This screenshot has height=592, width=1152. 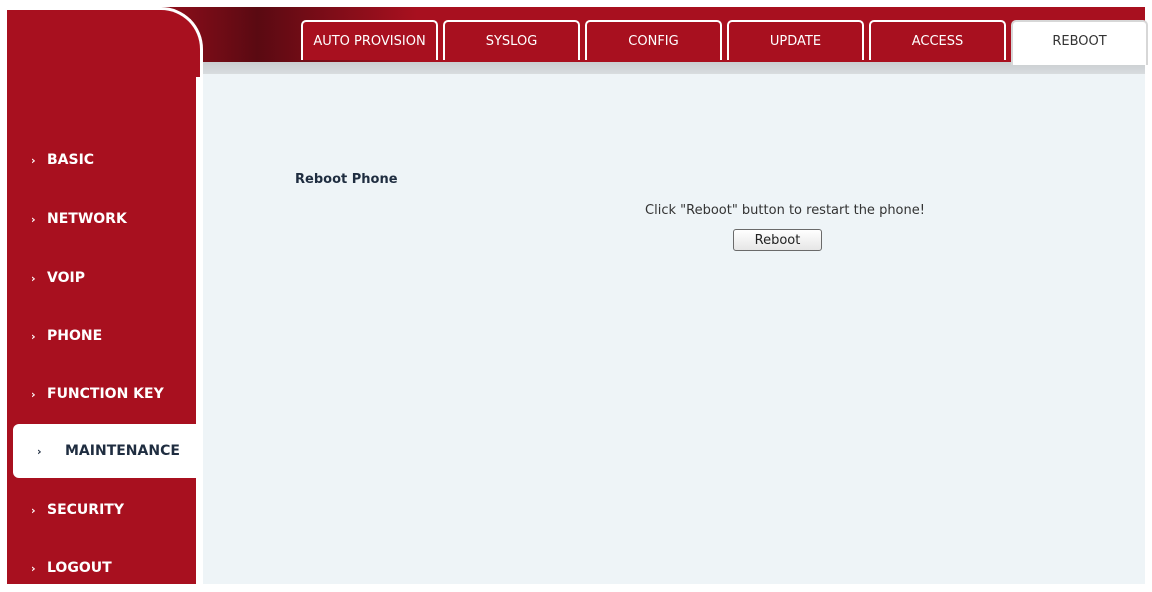 What do you see at coordinates (85, 510) in the screenshot?
I see `sidebar-item-label: SECURITY` at bounding box center [85, 510].